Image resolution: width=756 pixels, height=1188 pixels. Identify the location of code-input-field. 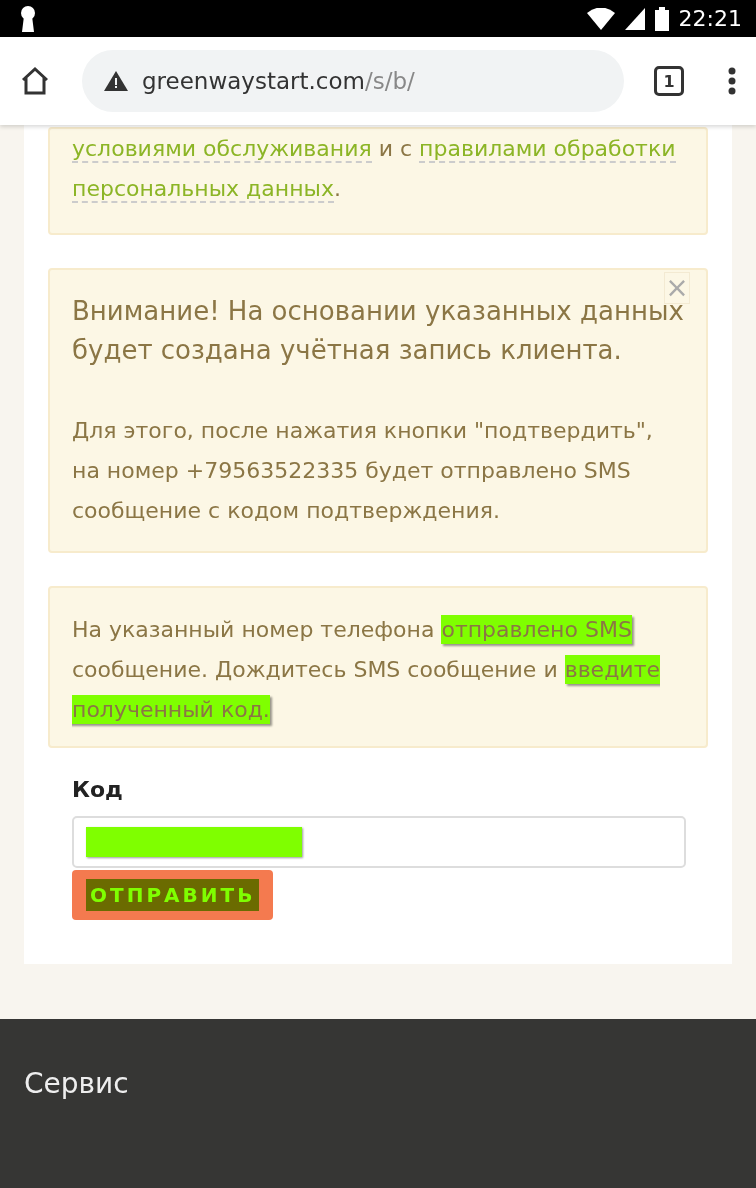
(379, 842).